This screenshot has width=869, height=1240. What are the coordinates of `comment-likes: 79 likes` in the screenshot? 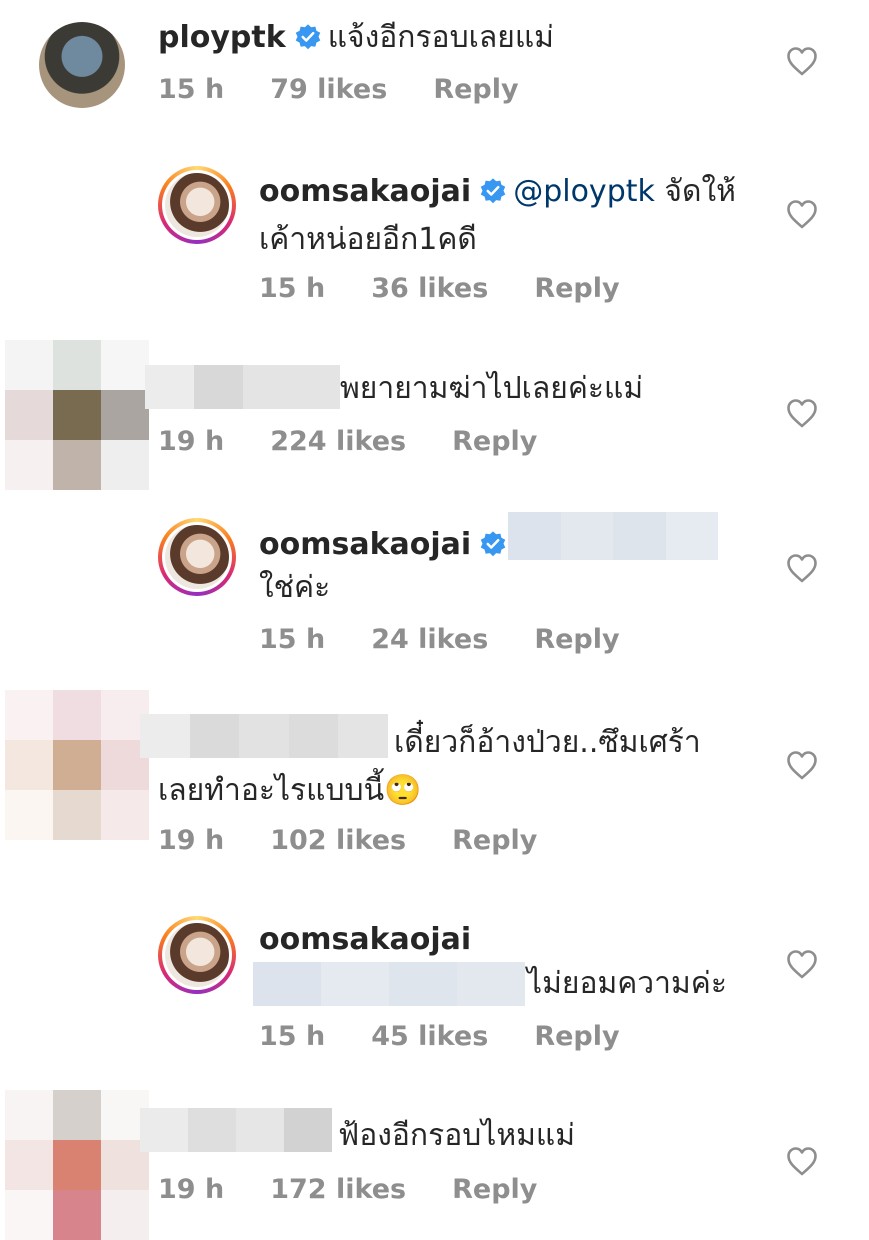 It's located at (328, 89).